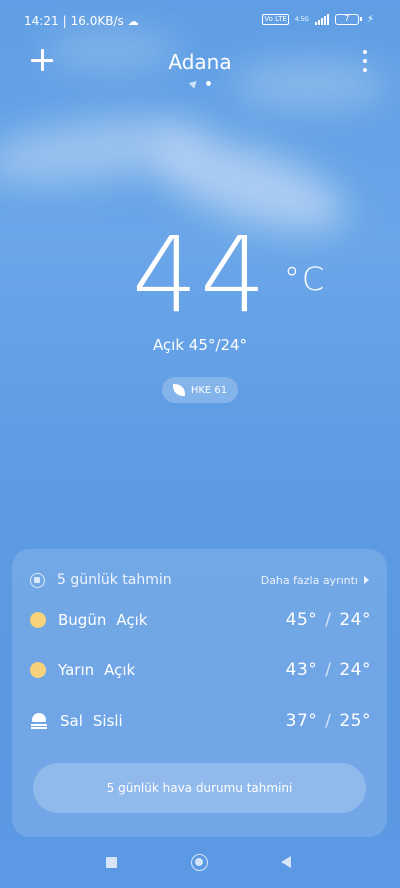  What do you see at coordinates (305, 279) in the screenshot?
I see `temperature-unit: °C` at bounding box center [305, 279].